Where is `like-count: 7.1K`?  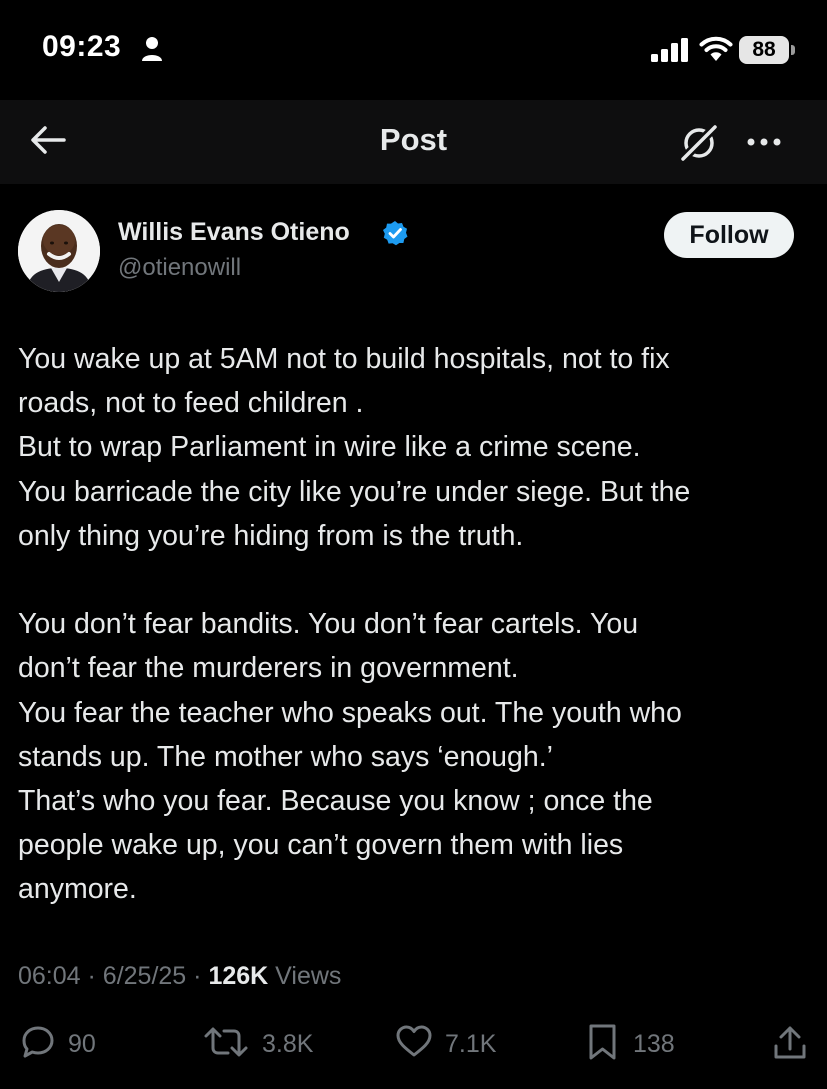 like-count: 7.1K is located at coordinates (471, 1043).